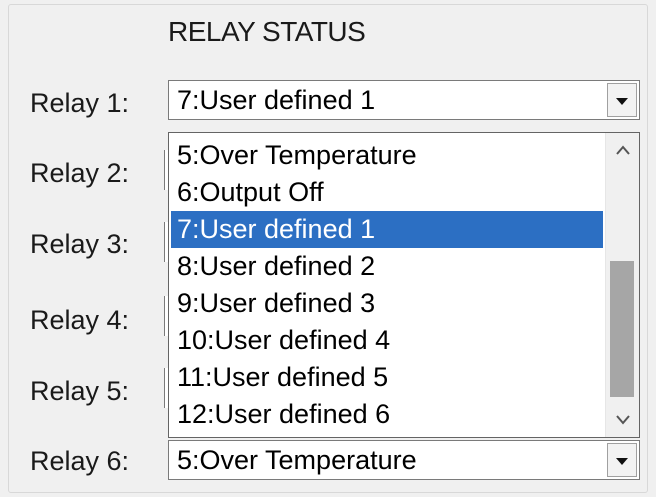 This screenshot has height=497, width=656. What do you see at coordinates (387, 303) in the screenshot?
I see `dropdown-option: 9:User defined 3` at bounding box center [387, 303].